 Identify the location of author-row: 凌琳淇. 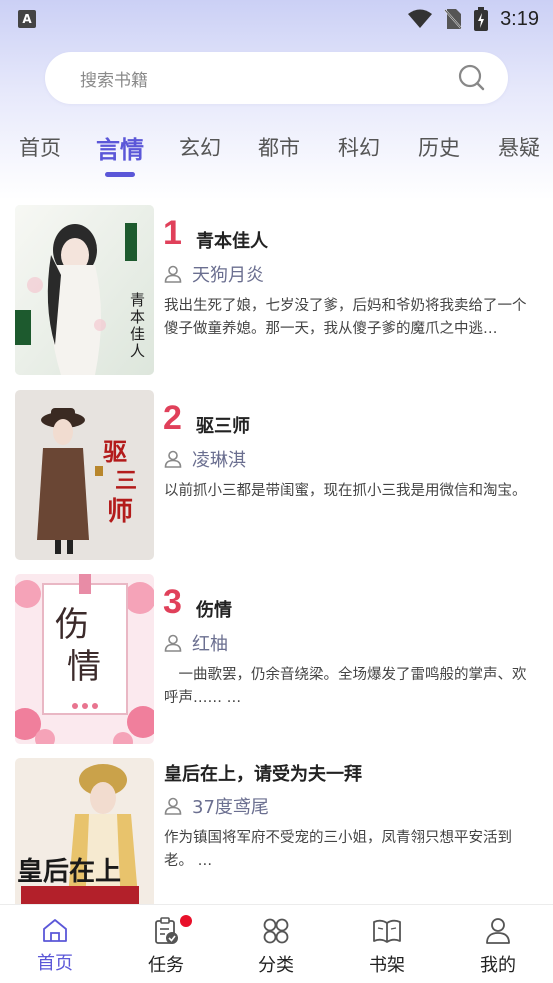
(205, 459).